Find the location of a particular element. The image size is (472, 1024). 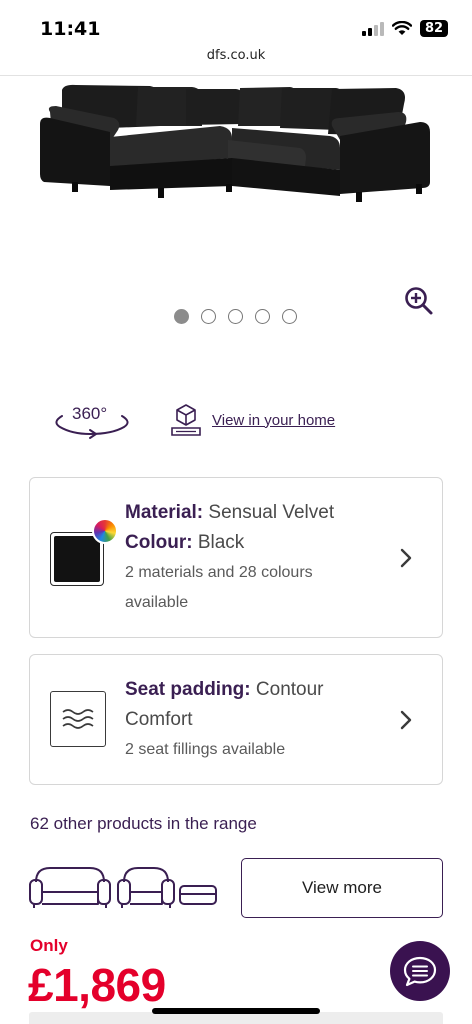

chat-bubble-icon is located at coordinates (420, 971).